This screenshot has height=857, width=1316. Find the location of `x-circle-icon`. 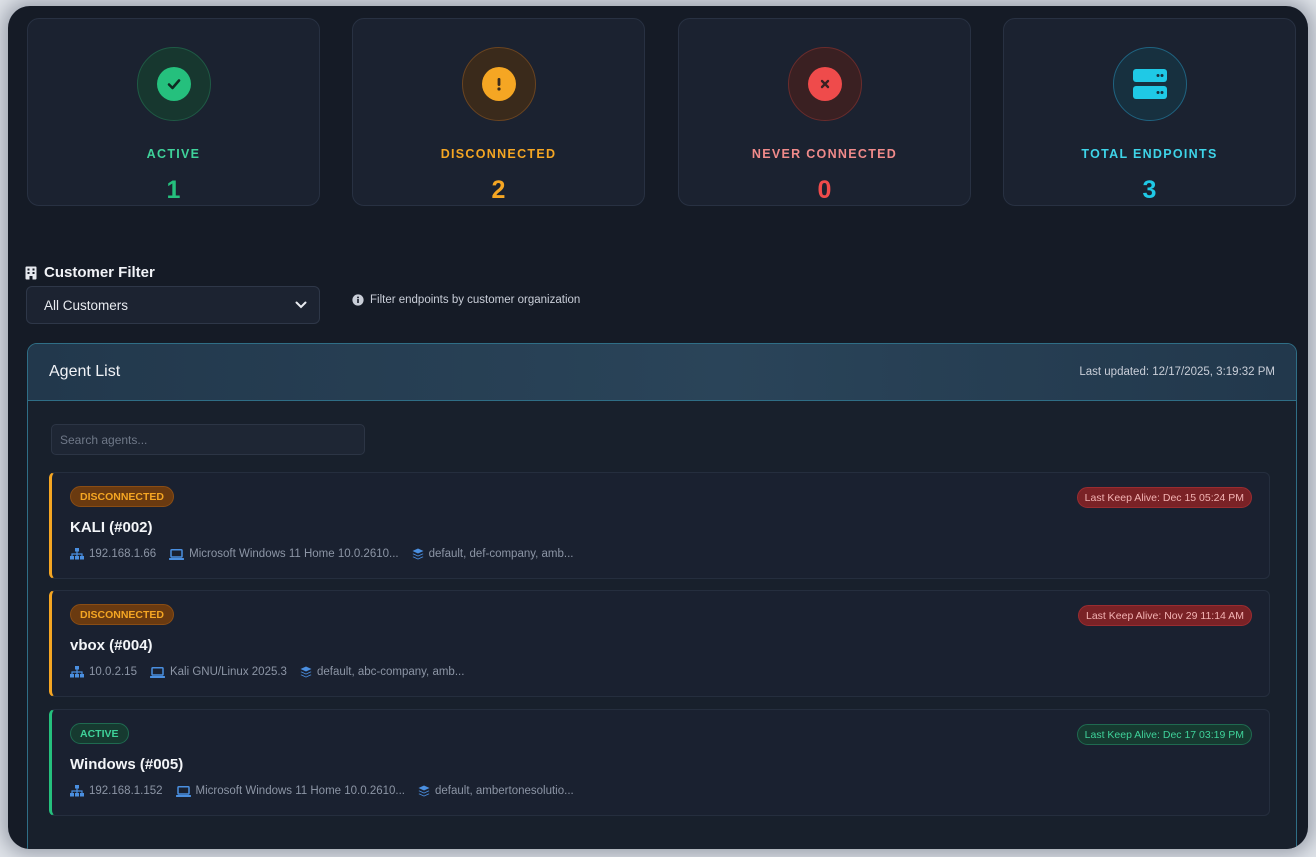

x-circle-icon is located at coordinates (824, 84).